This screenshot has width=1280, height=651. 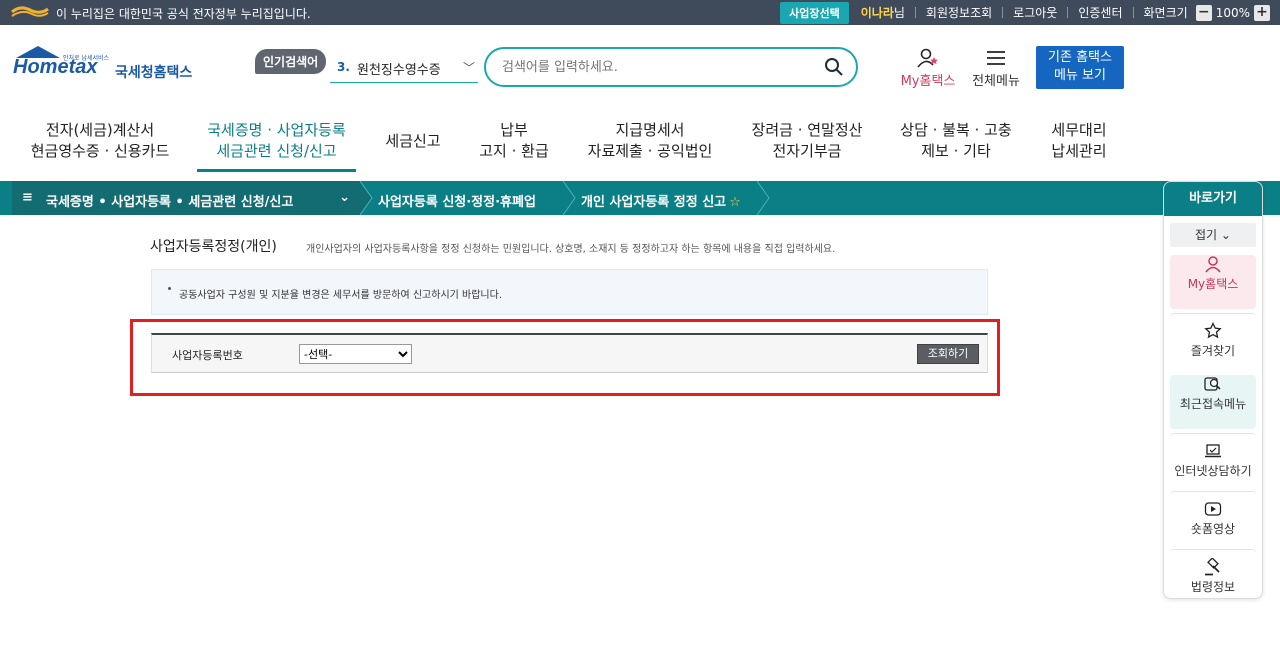 I want to click on zoom-in-button: +, so click(x=1262, y=12).